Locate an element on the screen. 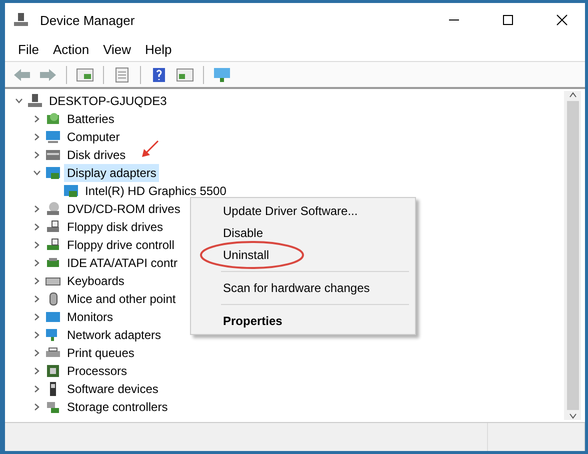 This screenshot has height=454, width=588. tree-item: Storage controllers is located at coordinates (117, 407).